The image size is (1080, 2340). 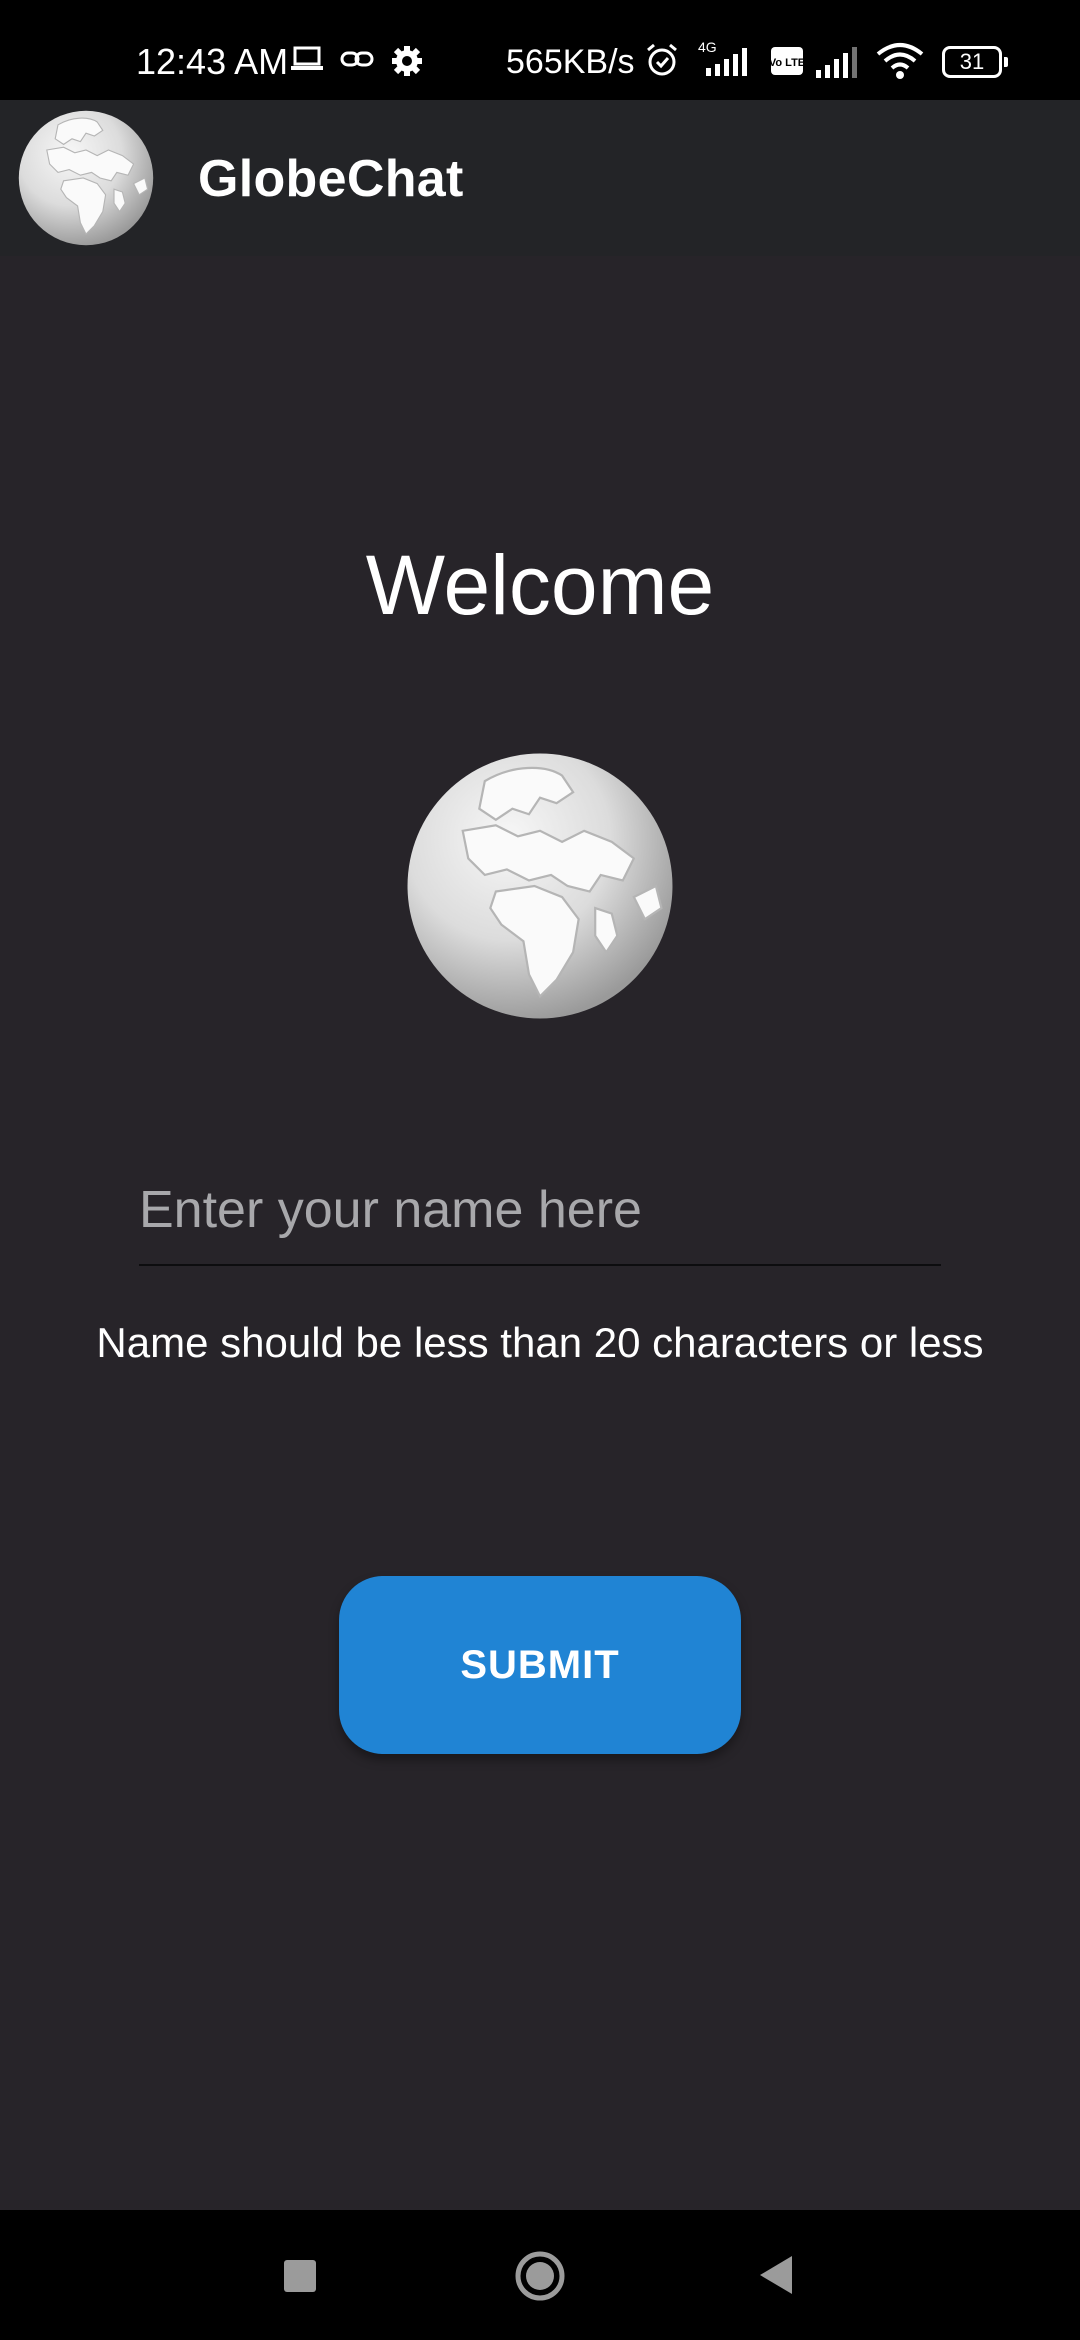 I want to click on home-icon, so click(x=540, y=2276).